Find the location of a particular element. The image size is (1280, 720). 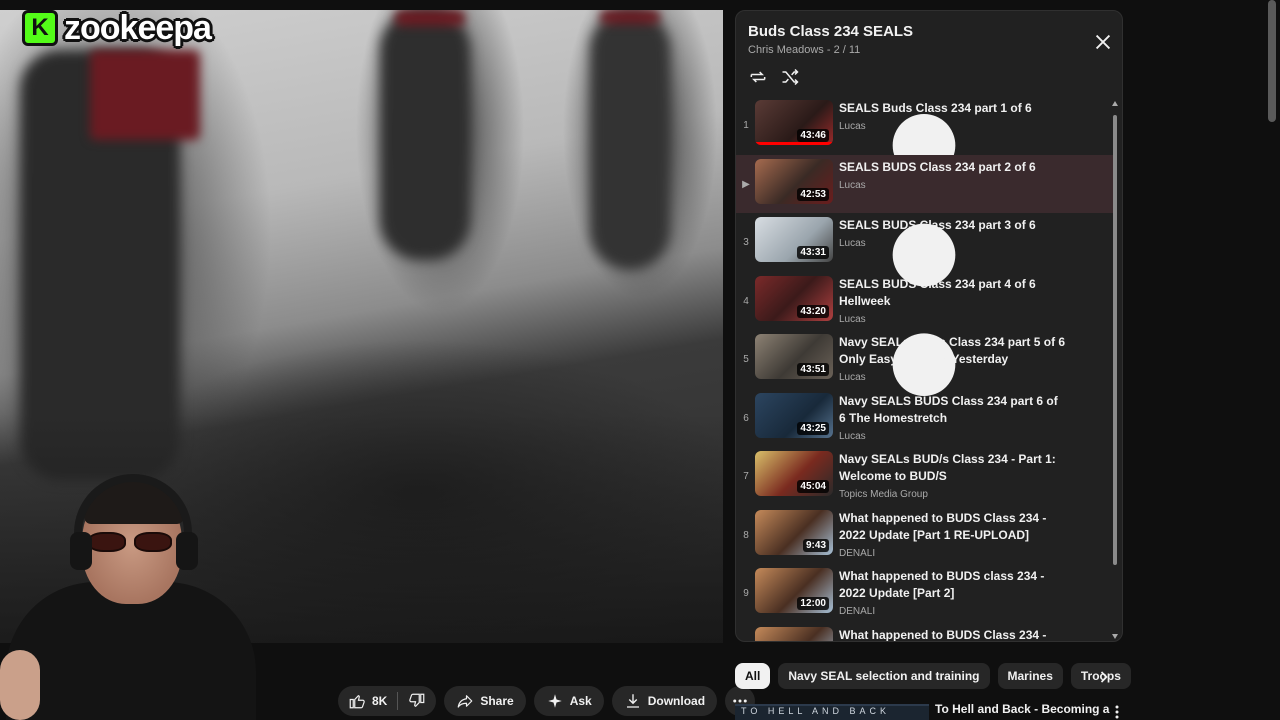

channel-name: Topics Media Group is located at coordinates (953, 494).